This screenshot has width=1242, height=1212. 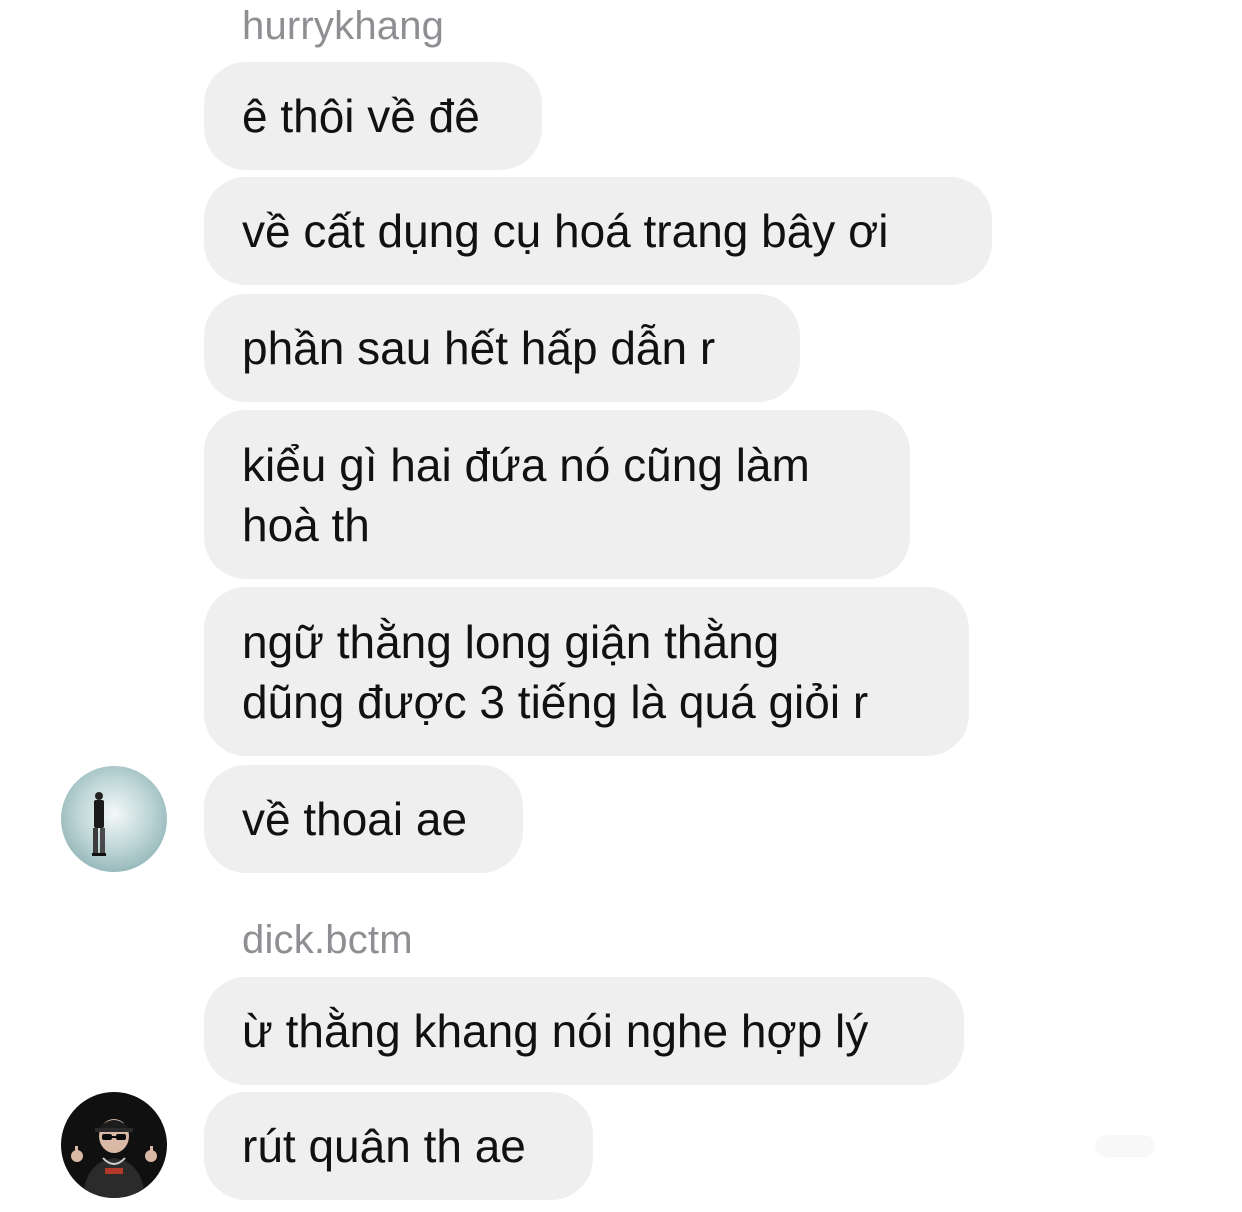 What do you see at coordinates (1125, 1146) in the screenshot?
I see `reaction-hint` at bounding box center [1125, 1146].